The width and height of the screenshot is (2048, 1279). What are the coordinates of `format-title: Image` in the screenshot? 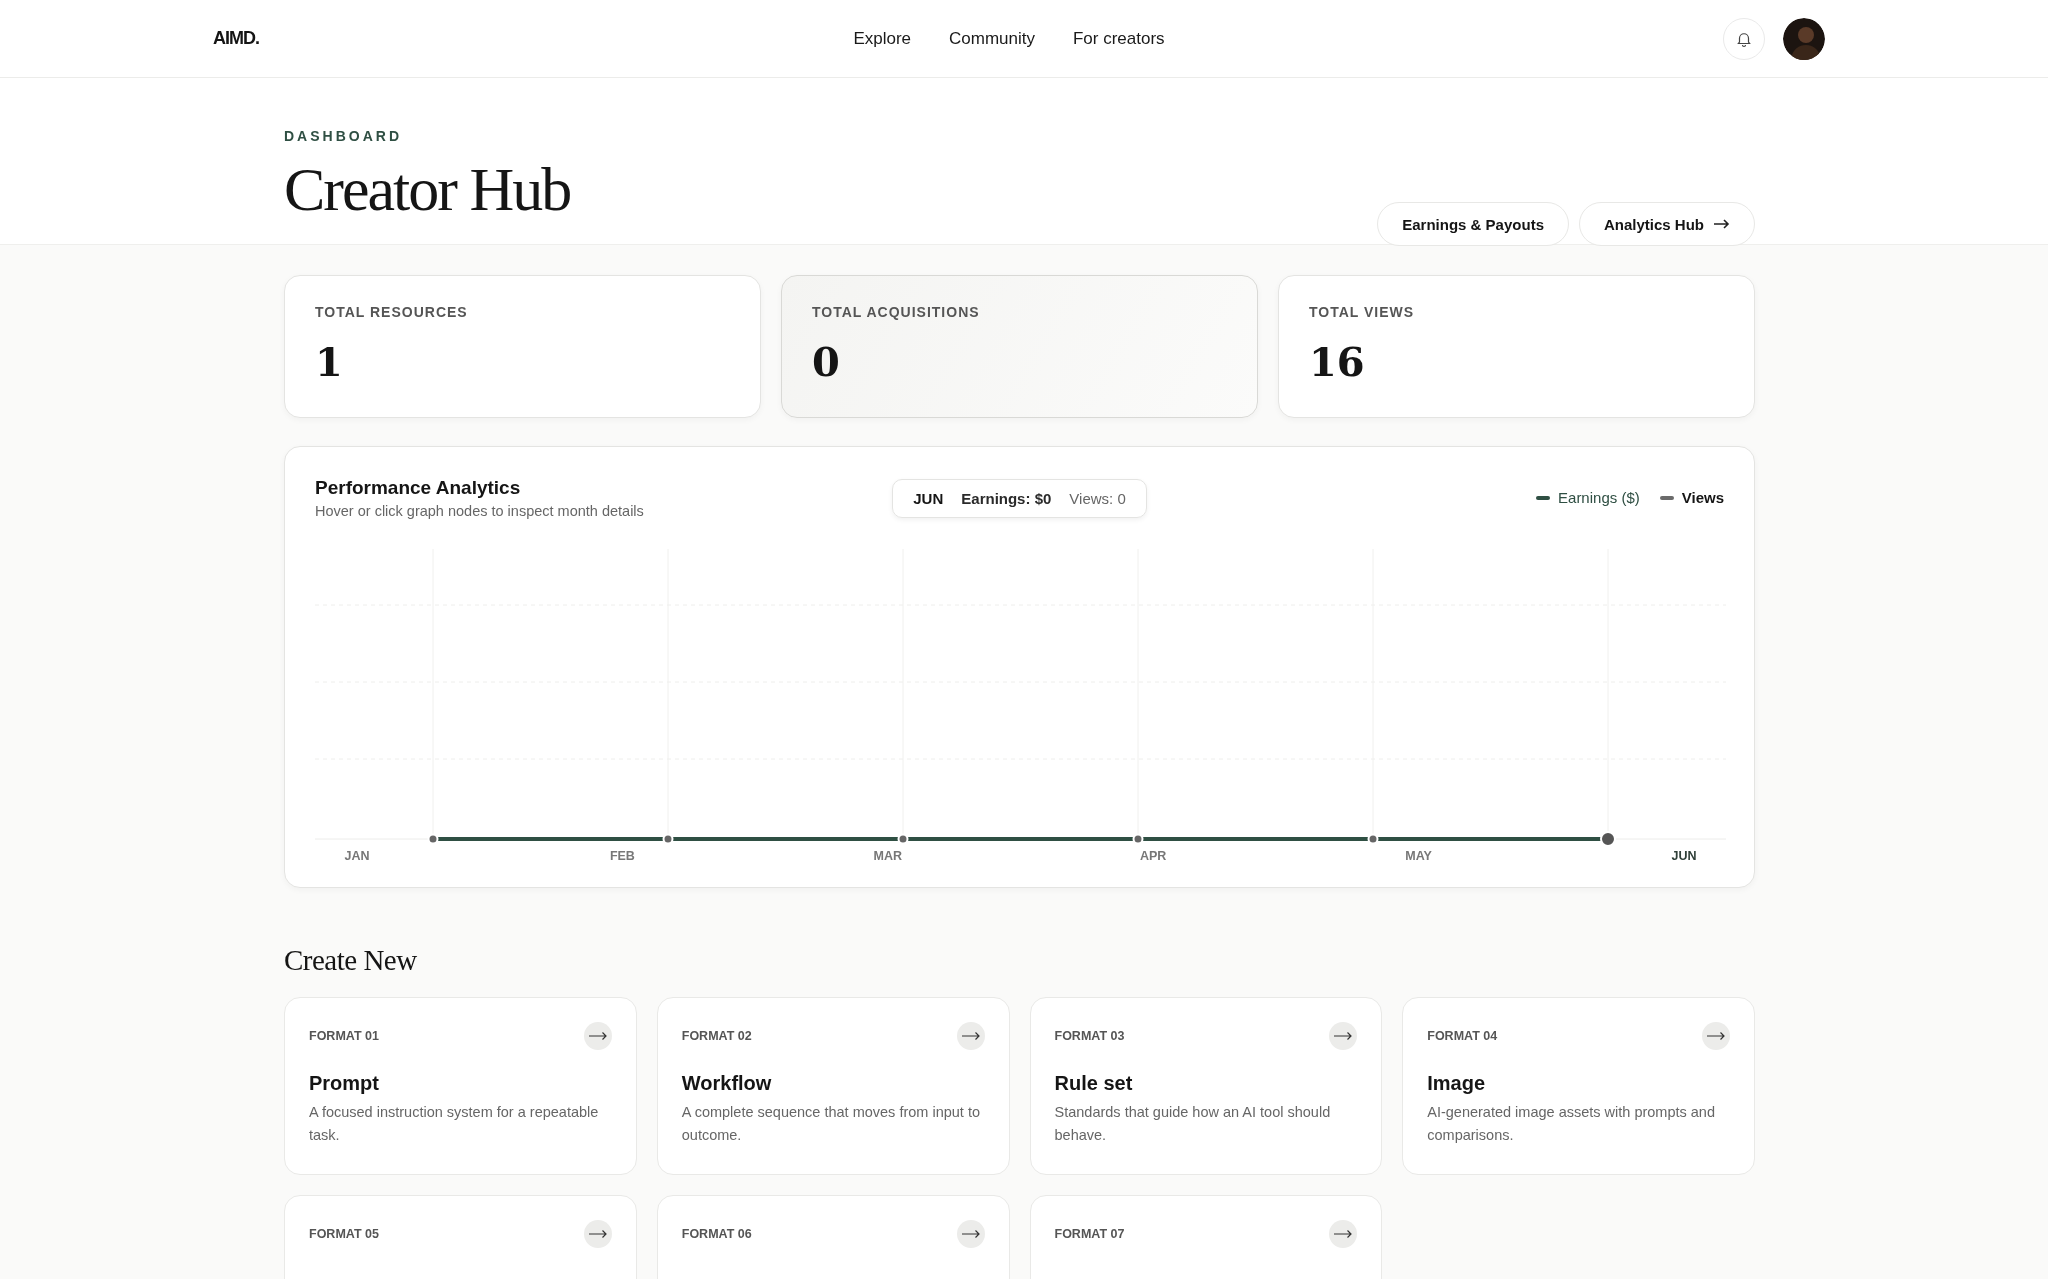 It's located at (1457, 1083).